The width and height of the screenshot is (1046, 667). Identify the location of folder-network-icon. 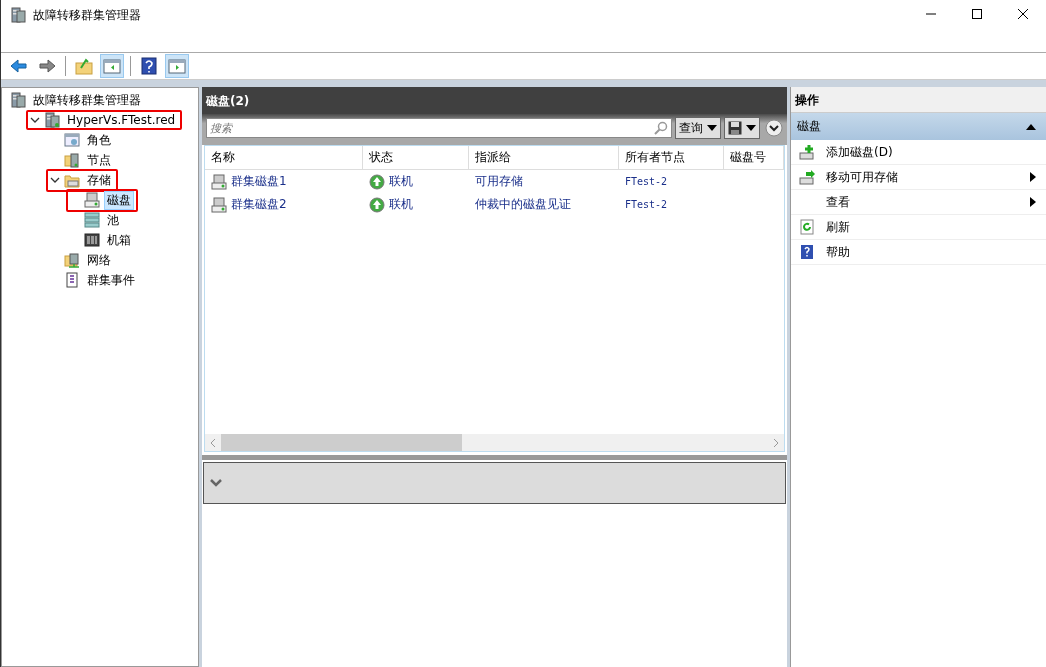
(72, 260).